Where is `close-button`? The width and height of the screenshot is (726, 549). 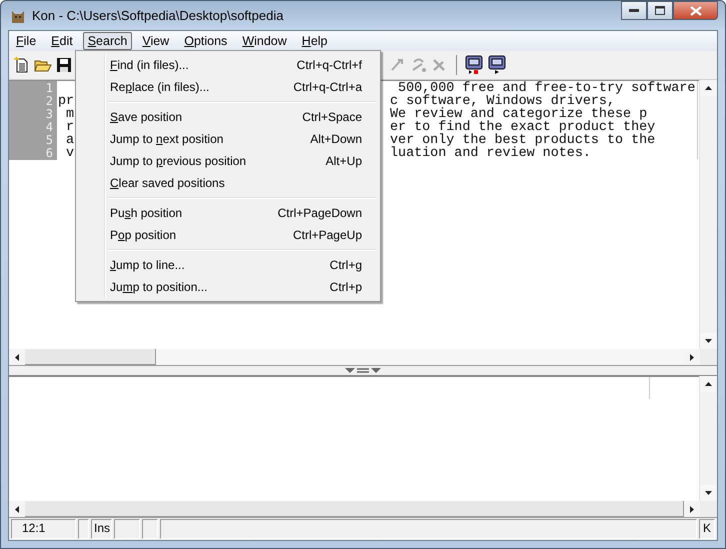 close-button is located at coordinates (695, 10).